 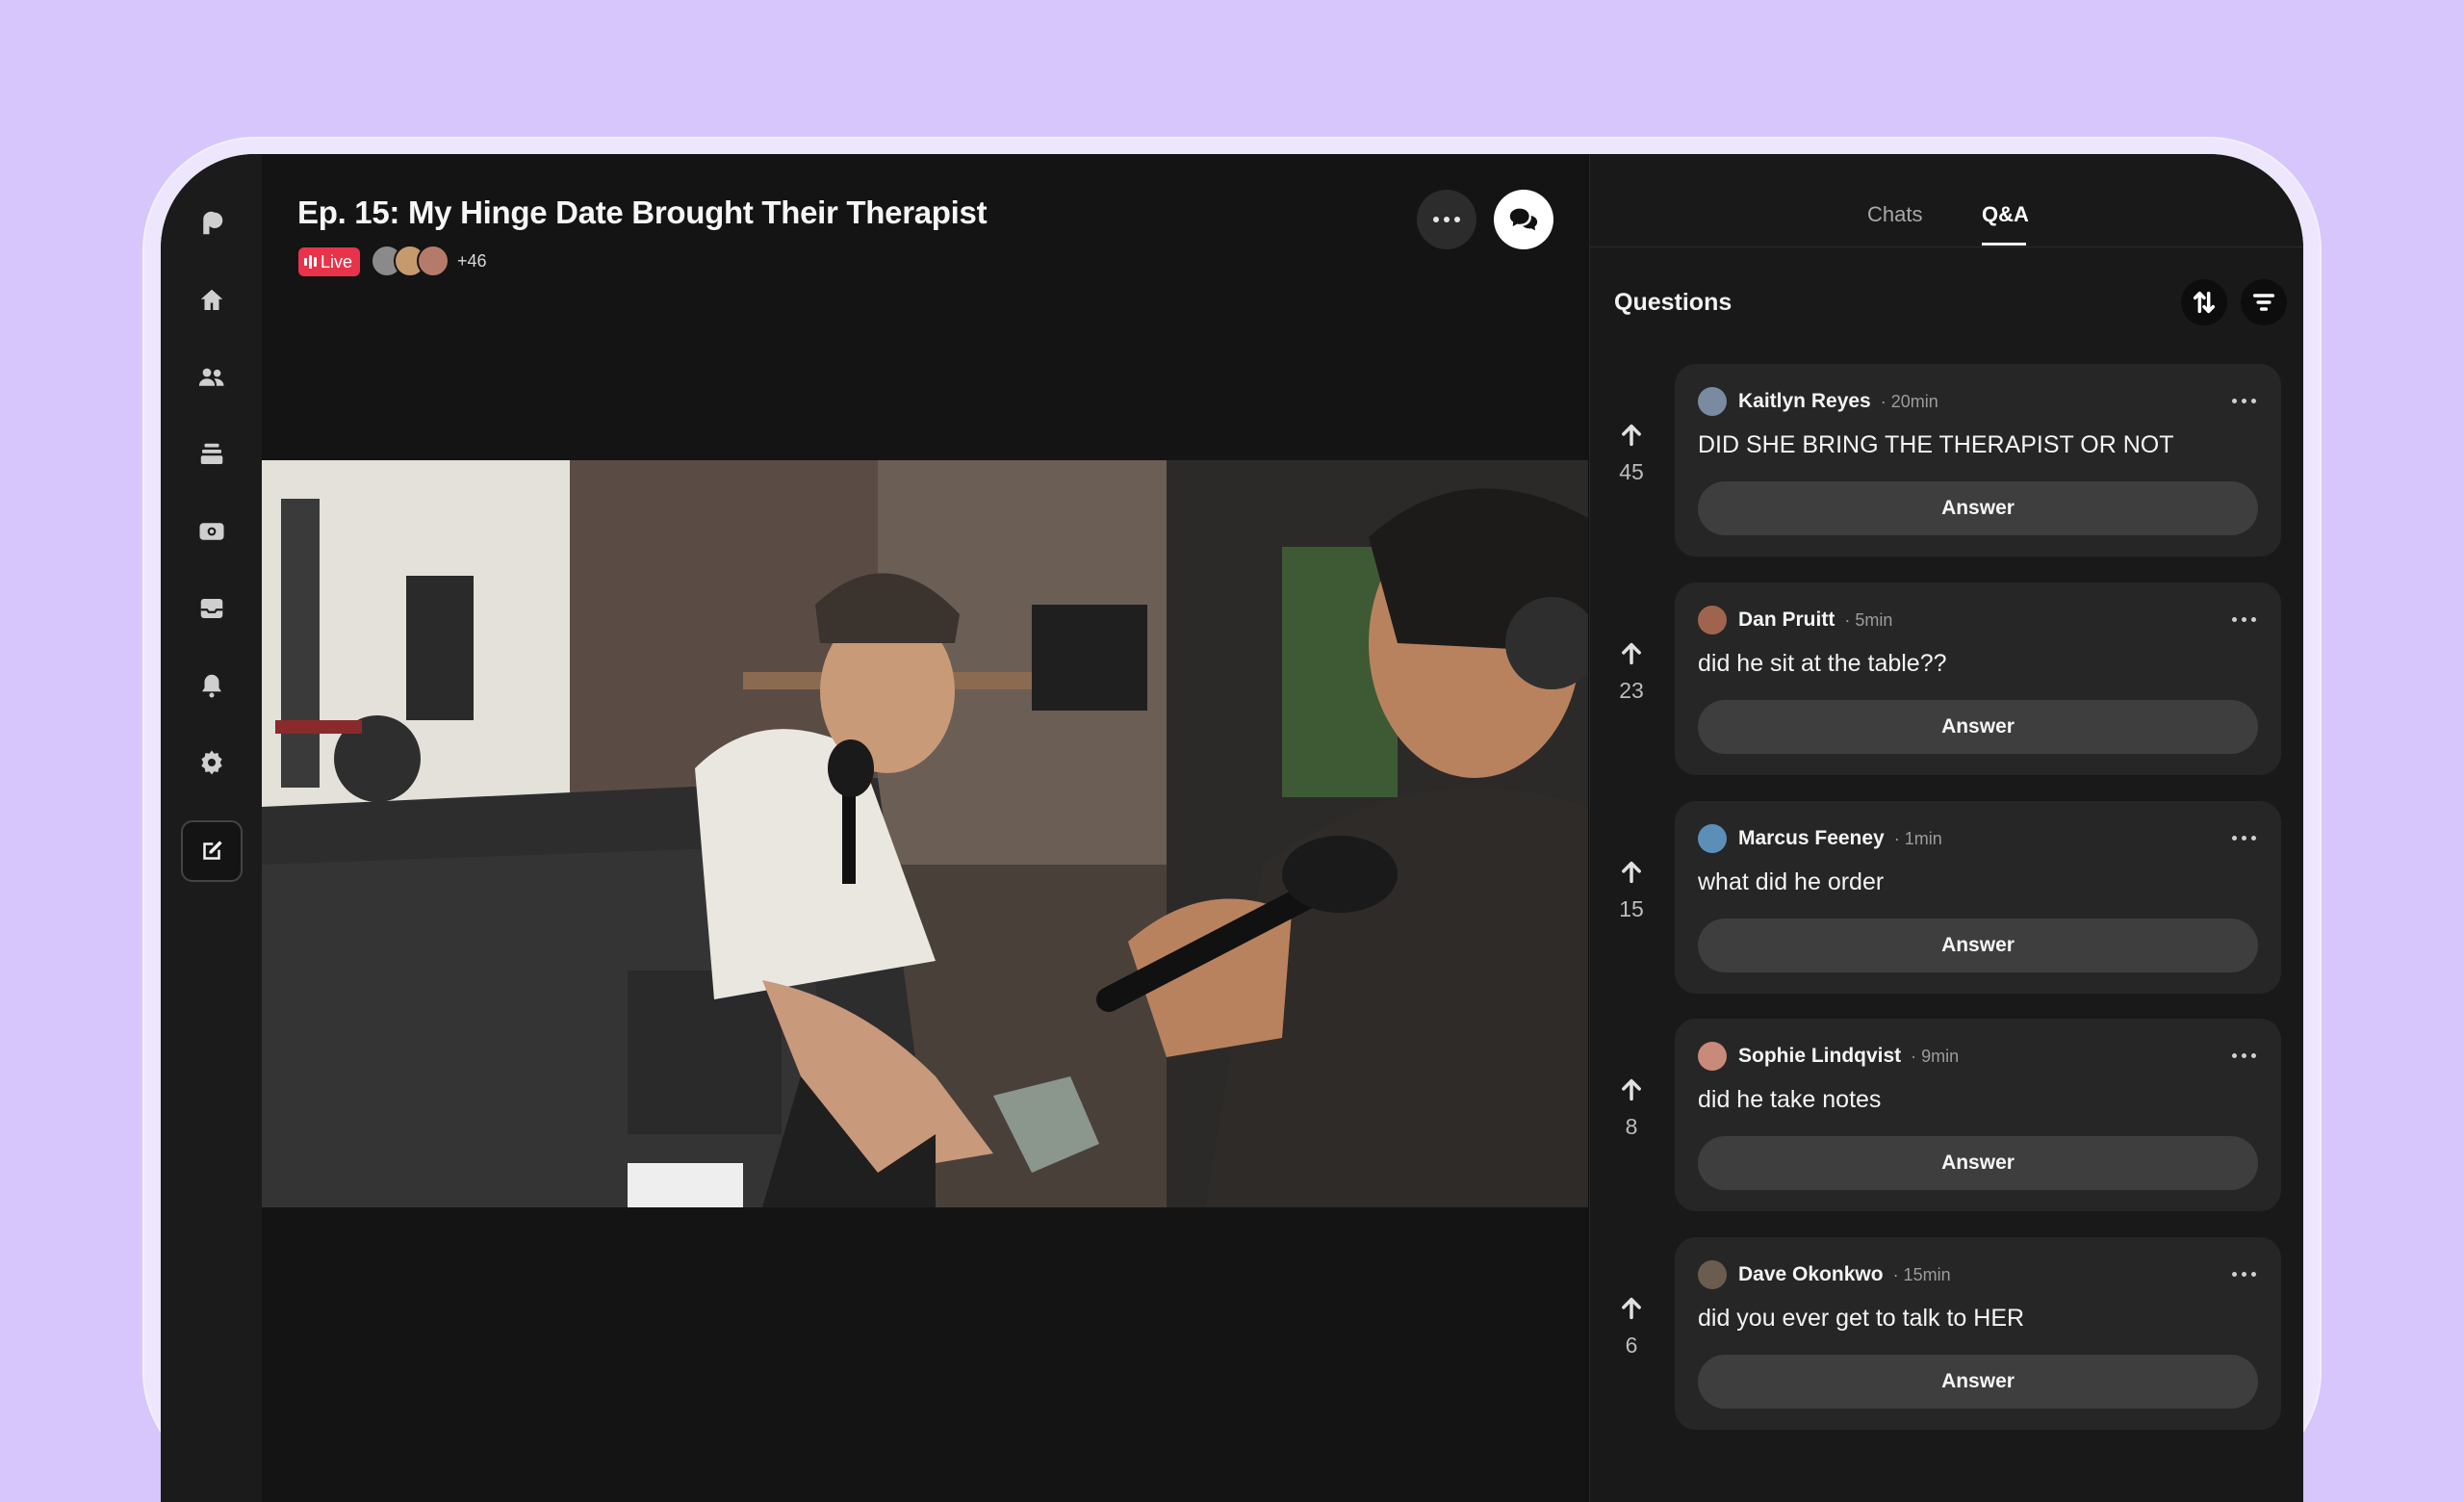 I want to click on notifications-bell-icon, so click(x=212, y=685).